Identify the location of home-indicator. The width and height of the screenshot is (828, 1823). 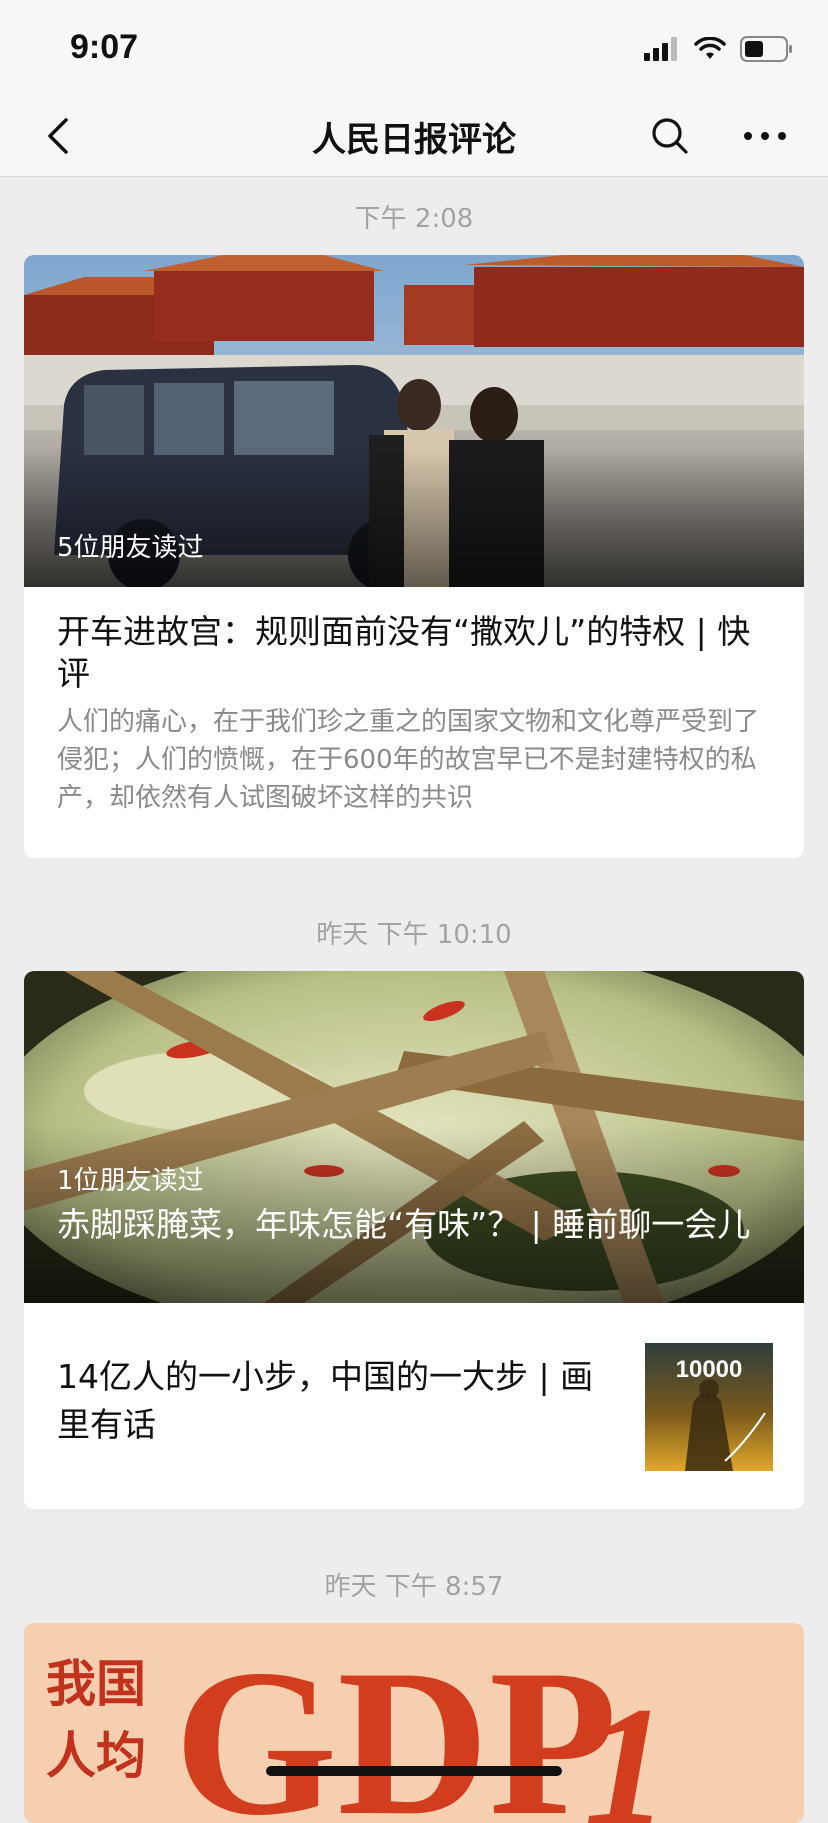
(414, 1771).